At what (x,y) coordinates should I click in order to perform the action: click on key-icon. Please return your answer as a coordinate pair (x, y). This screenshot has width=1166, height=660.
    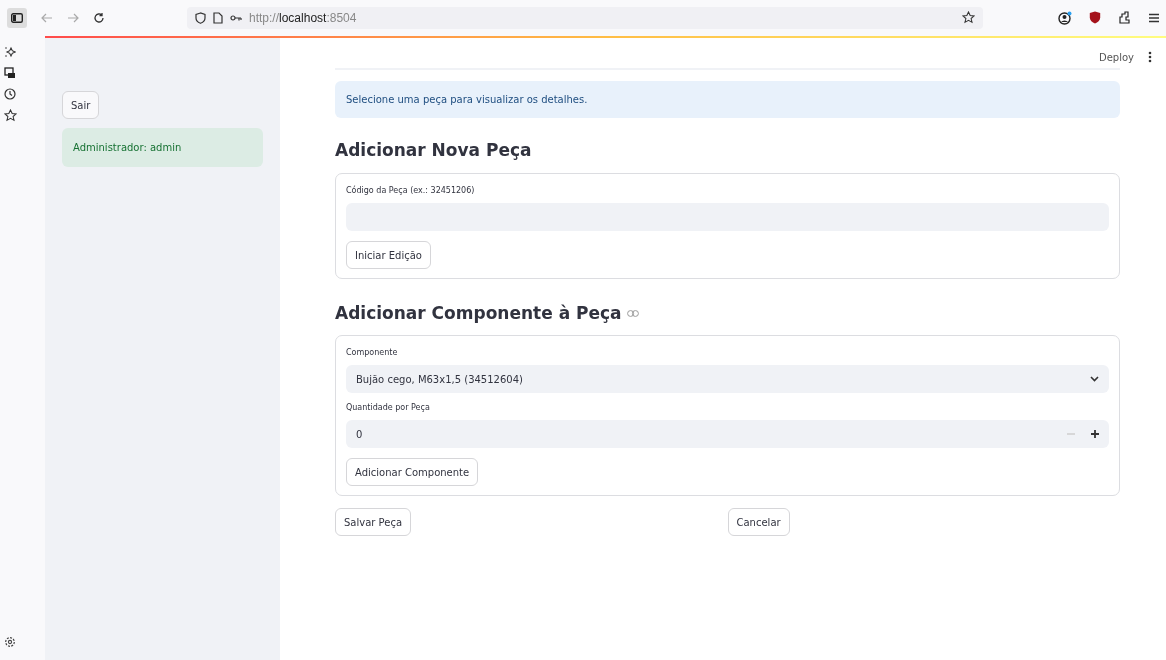
    Looking at the image, I should click on (236, 17).